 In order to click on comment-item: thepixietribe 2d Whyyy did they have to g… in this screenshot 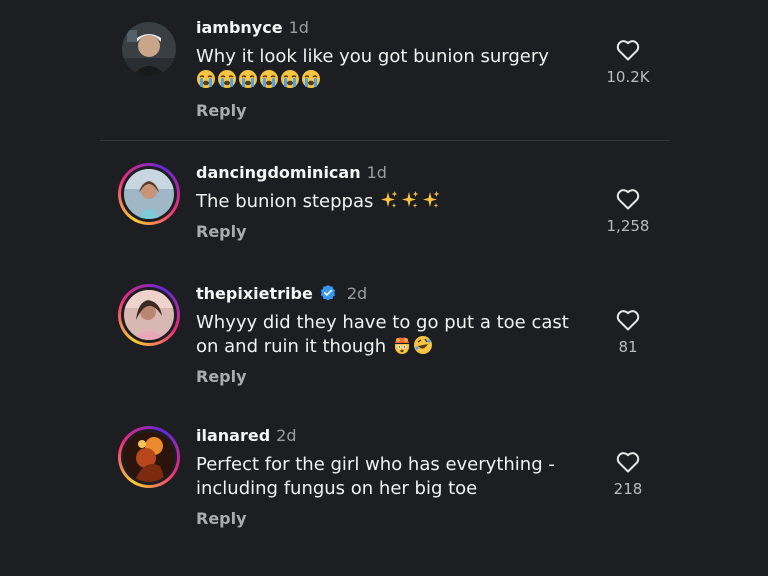, I will do `click(388, 339)`.